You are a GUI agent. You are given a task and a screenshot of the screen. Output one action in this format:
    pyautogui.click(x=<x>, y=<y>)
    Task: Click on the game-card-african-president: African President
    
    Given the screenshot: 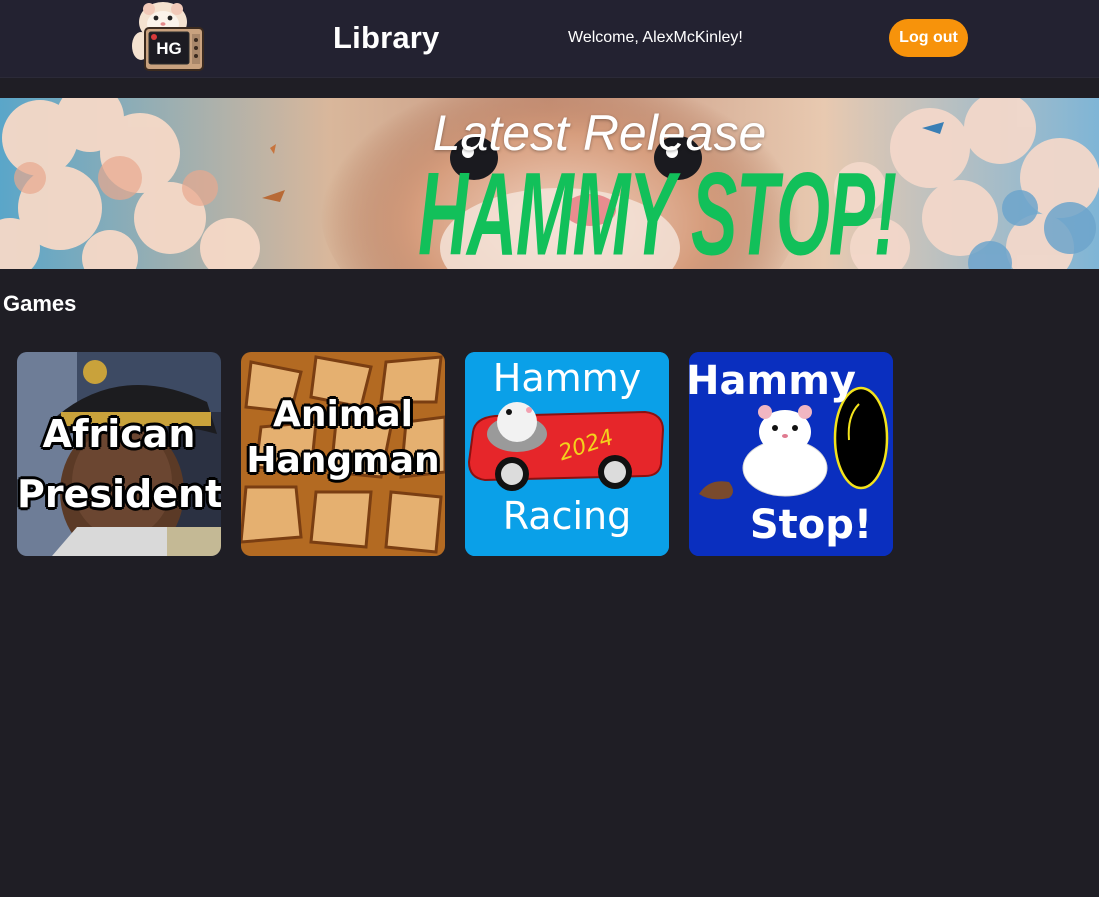 What is the action you would take?
    pyautogui.click(x=119, y=454)
    